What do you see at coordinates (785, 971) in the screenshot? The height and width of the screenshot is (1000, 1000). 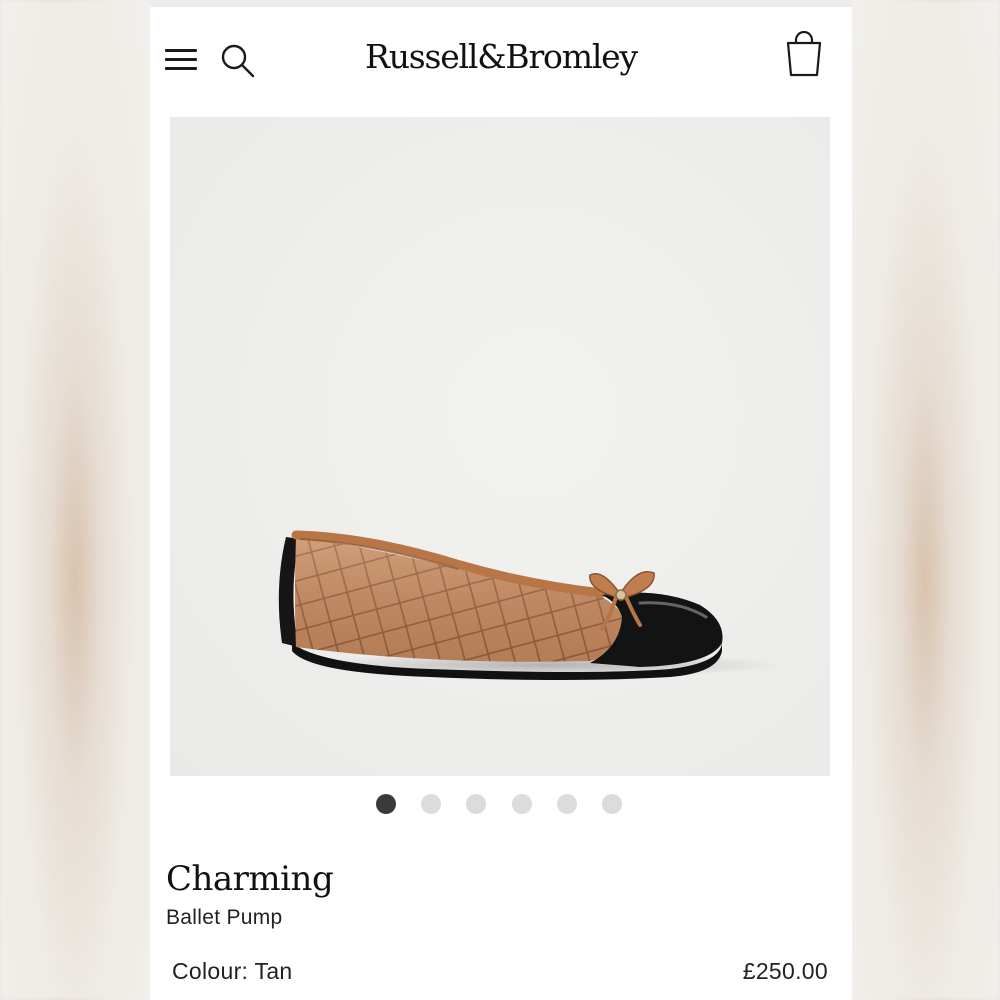 I see `product-price: £250.00` at bounding box center [785, 971].